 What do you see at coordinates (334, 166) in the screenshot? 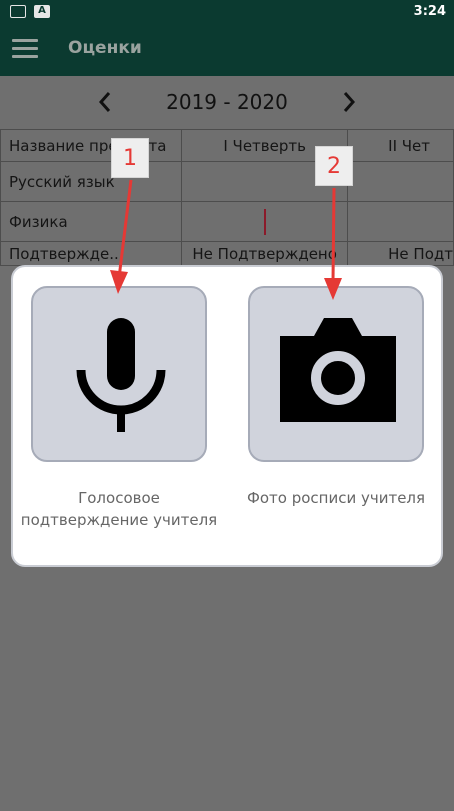
I see `annotation-callout-2: 2` at bounding box center [334, 166].